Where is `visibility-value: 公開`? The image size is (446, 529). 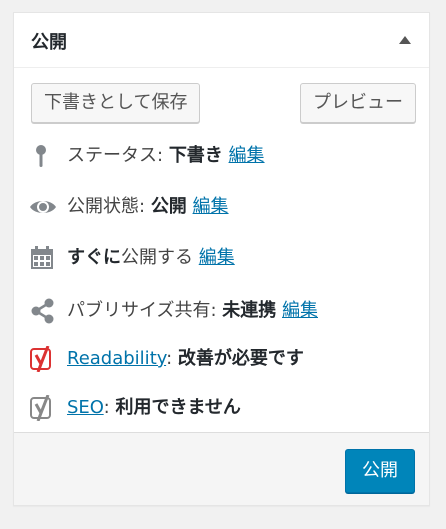
visibility-value: 公開 is located at coordinates (168, 206).